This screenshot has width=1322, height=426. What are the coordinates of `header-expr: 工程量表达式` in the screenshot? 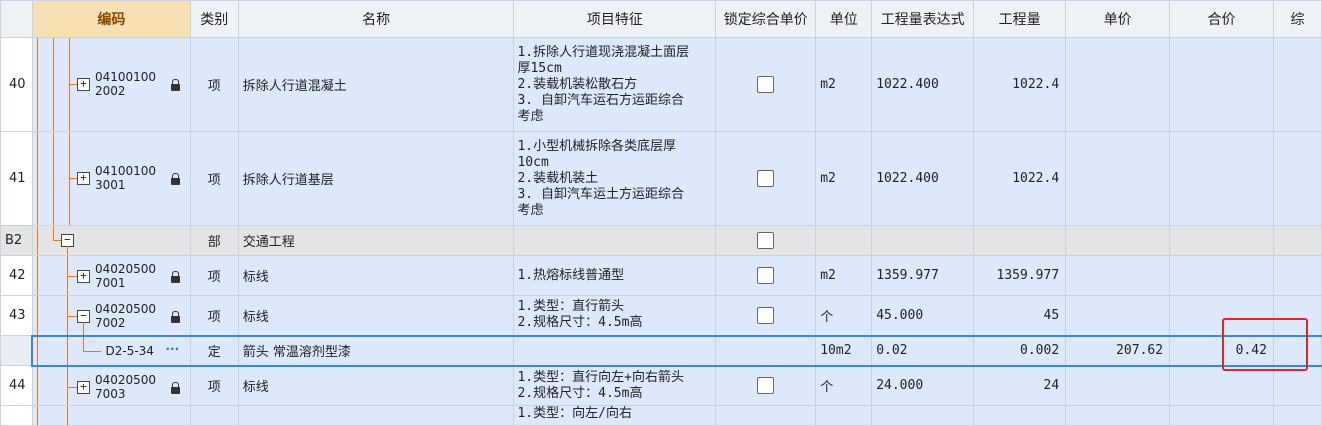 It's located at (923, 19).